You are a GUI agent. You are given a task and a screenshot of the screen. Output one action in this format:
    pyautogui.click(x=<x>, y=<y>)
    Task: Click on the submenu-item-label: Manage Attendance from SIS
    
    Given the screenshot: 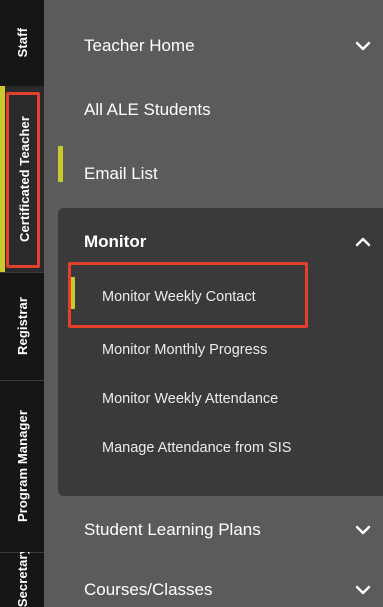 What is the action you would take?
    pyautogui.click(x=197, y=448)
    